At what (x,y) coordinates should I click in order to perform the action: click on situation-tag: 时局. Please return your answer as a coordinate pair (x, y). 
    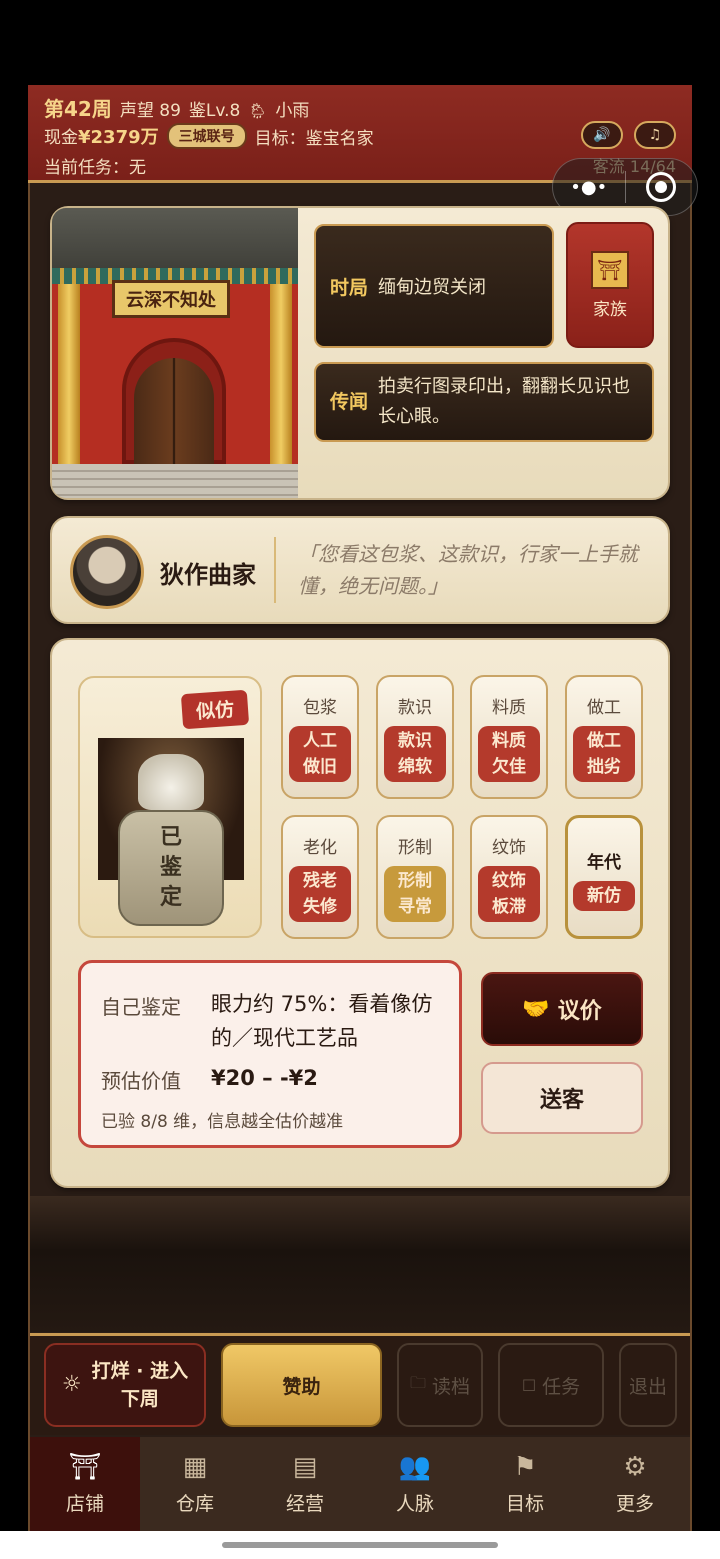
    Looking at the image, I should click on (349, 287).